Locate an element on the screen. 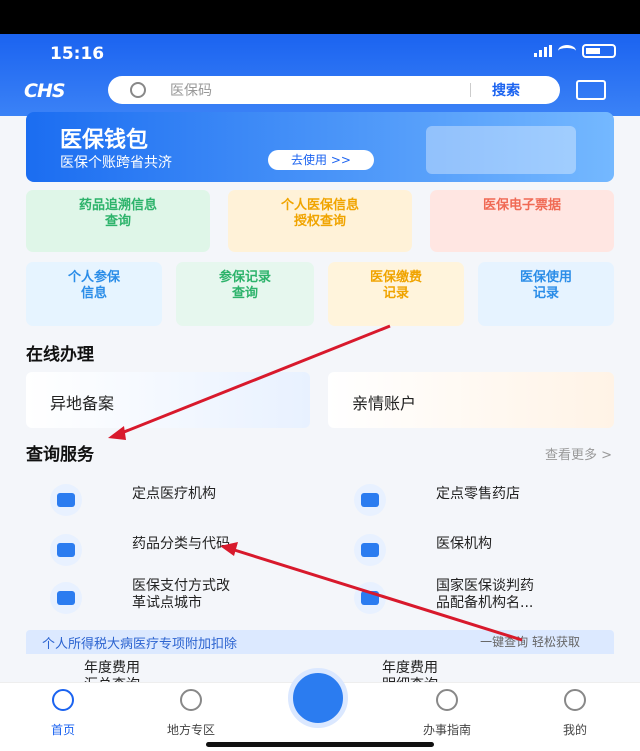 This screenshot has width=640, height=751. card-label: 医保使用 记录 is located at coordinates (545, 285).